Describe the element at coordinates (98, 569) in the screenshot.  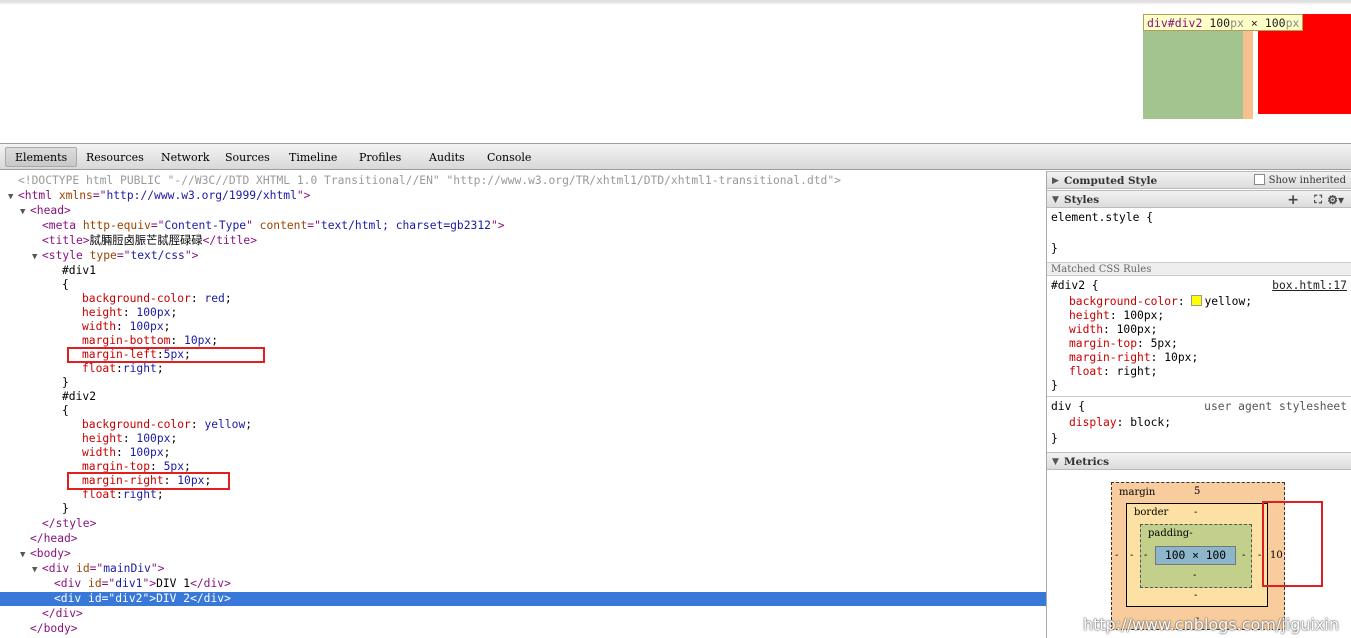
I see `tree-maindiv: ▼ <div id="mainDiv">` at that location.